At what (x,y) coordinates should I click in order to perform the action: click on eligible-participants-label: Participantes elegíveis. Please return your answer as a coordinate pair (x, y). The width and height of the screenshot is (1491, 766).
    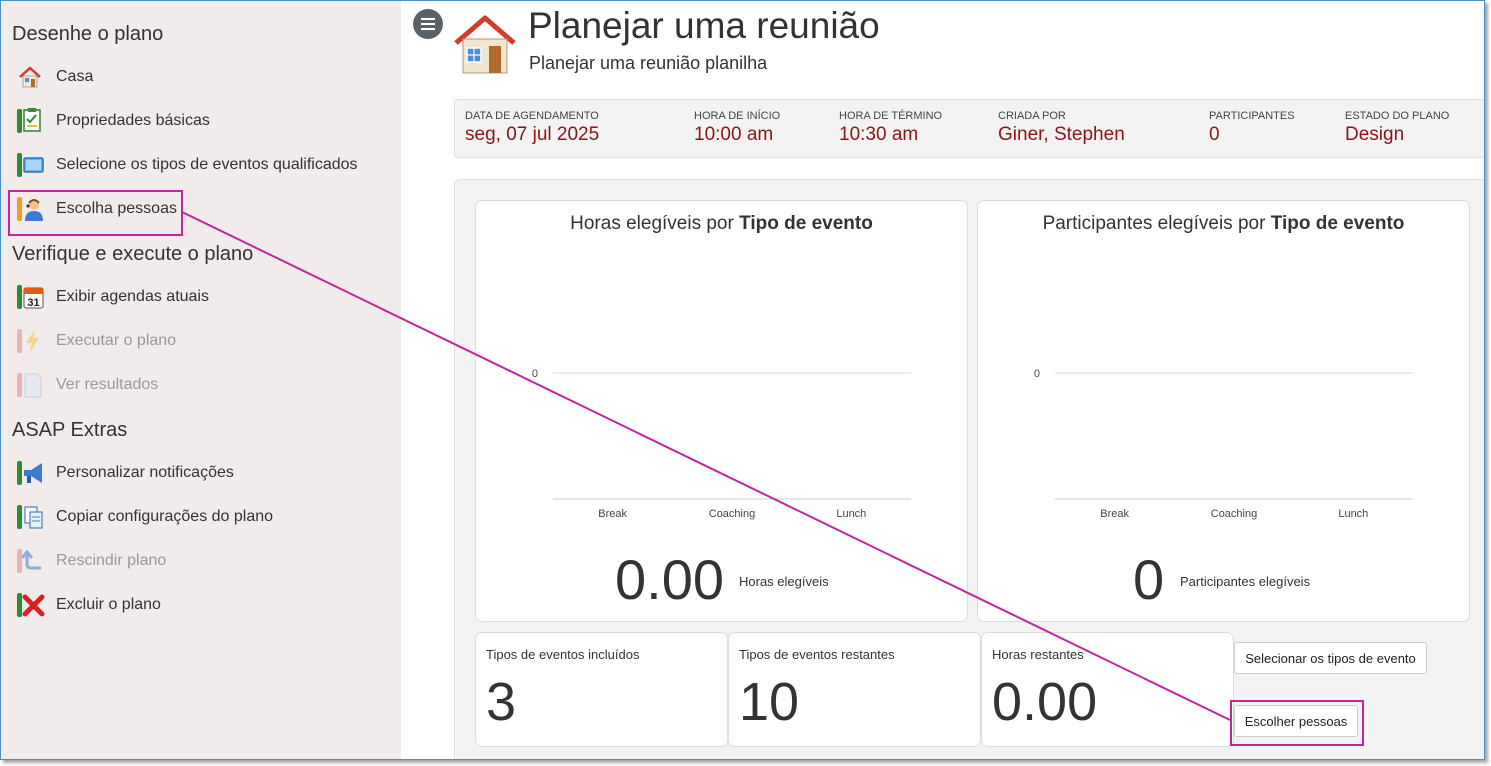
    Looking at the image, I should click on (1245, 581).